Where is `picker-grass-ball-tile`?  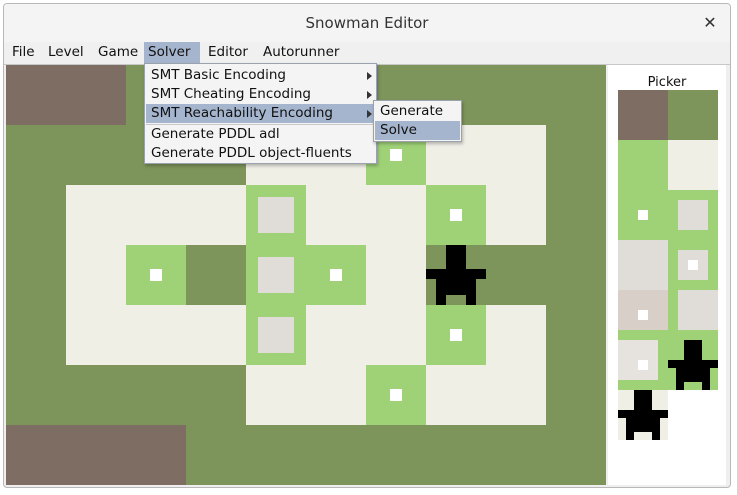
picker-grass-ball-tile is located at coordinates (693, 315).